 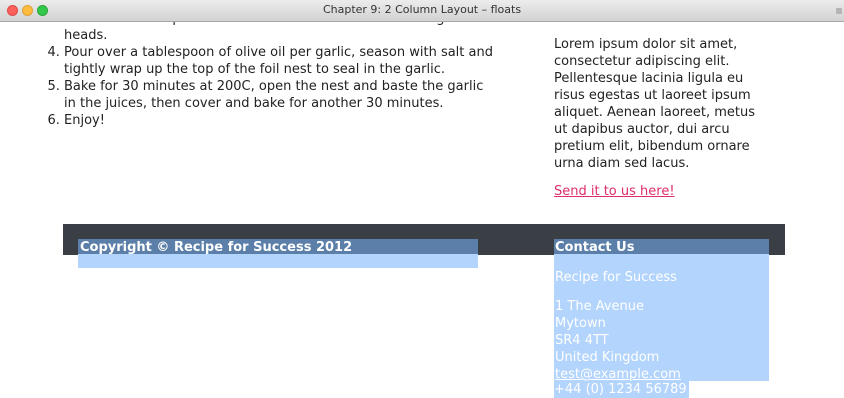 I want to click on address-line: United Kingdom, so click(x=607, y=357).